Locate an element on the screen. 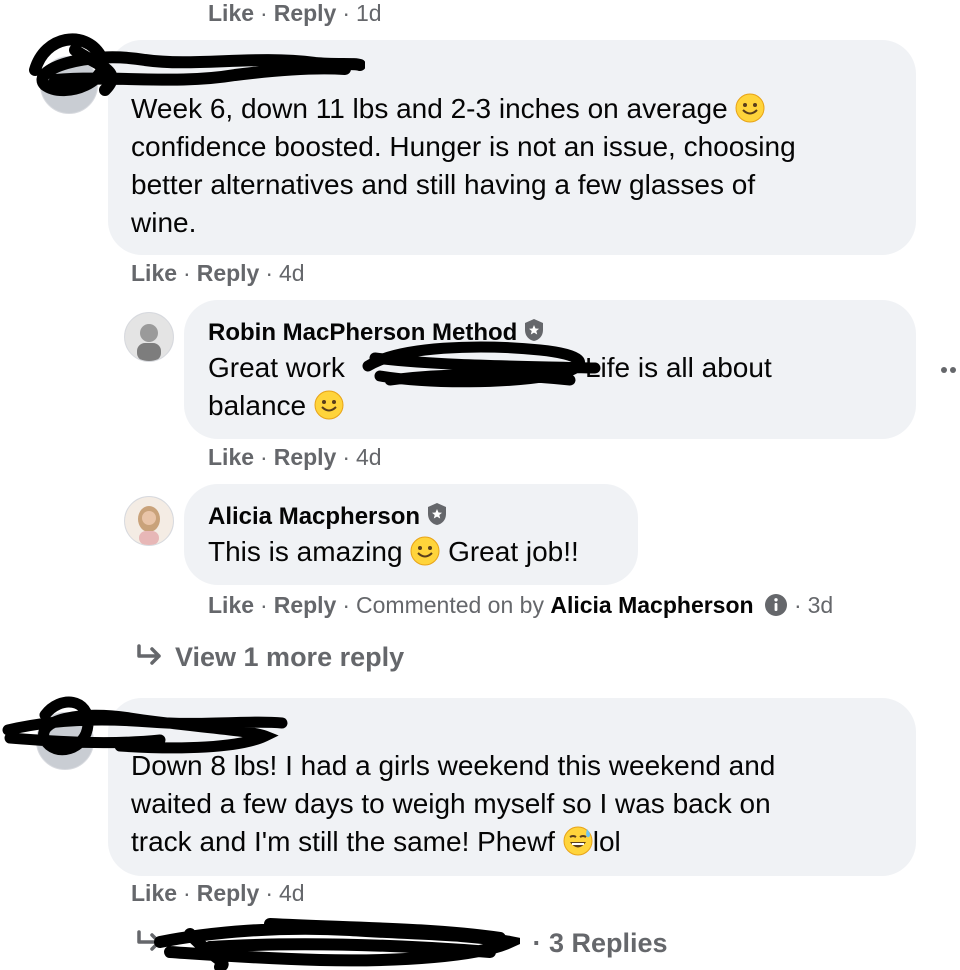 Image resolution: width=960 pixels, height=970 pixels. commenter-name: Alicia Macpherson is located at coordinates (651, 605).